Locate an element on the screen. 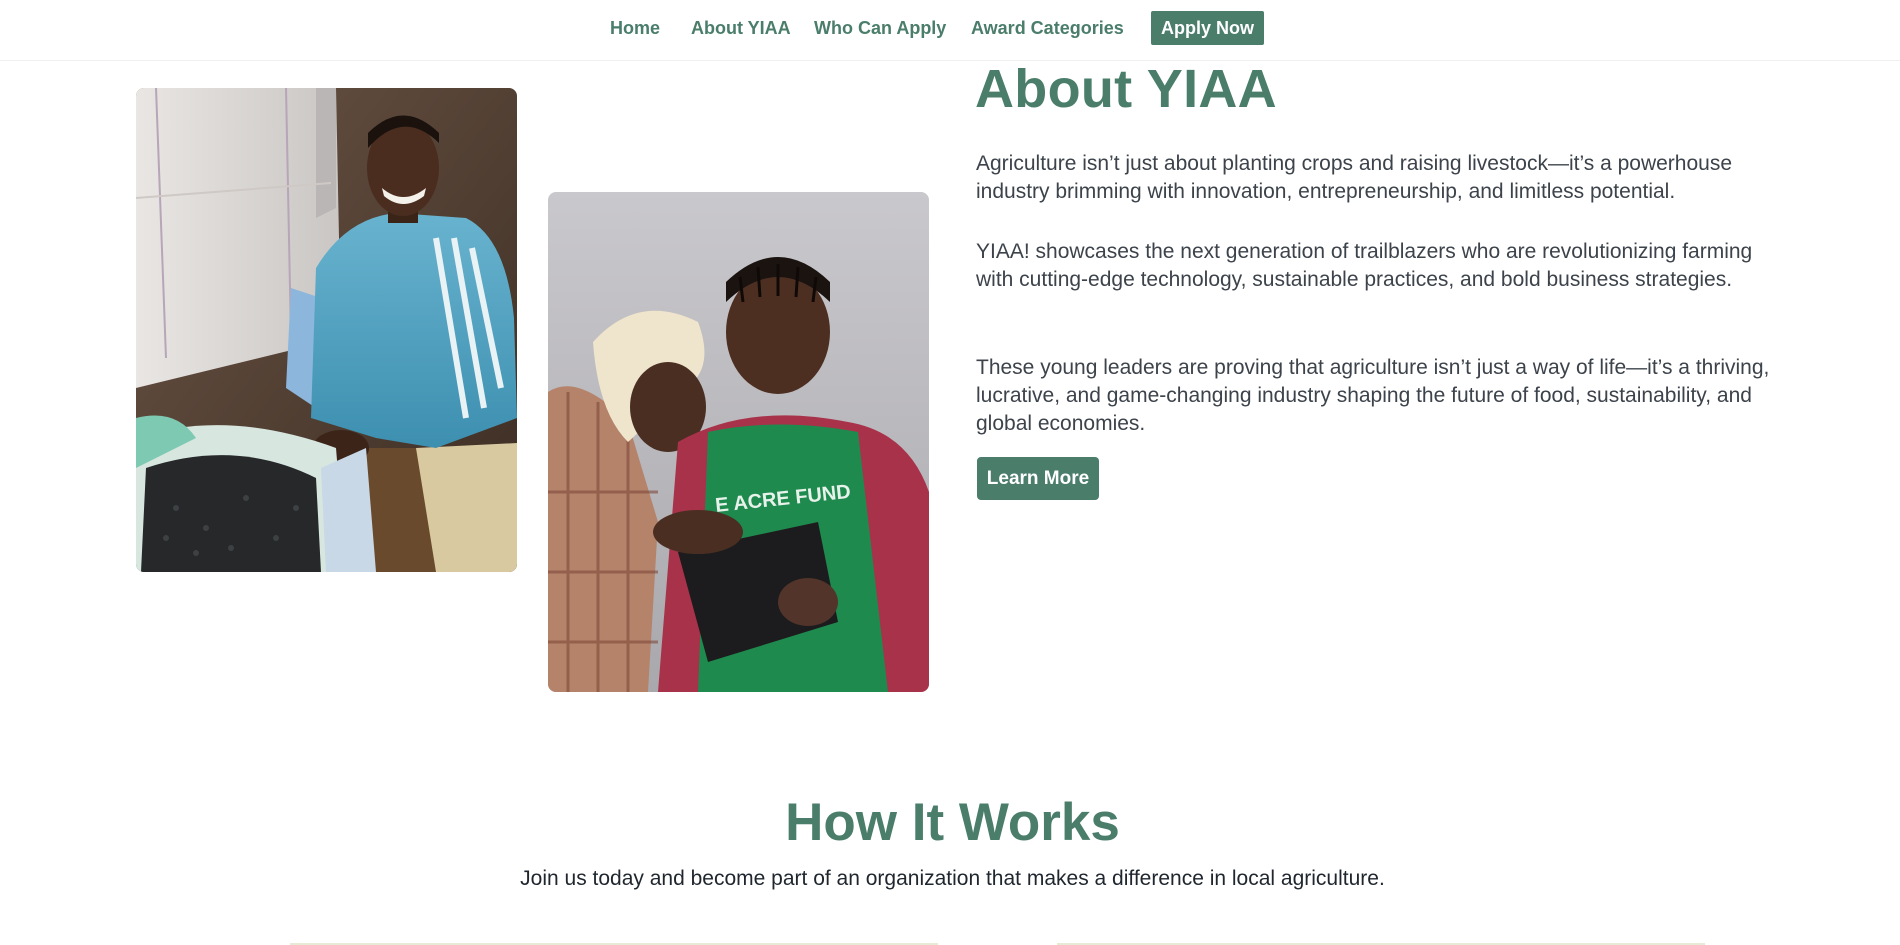 The image size is (1900, 945). how-it-works-title: How It Works is located at coordinates (952, 822).